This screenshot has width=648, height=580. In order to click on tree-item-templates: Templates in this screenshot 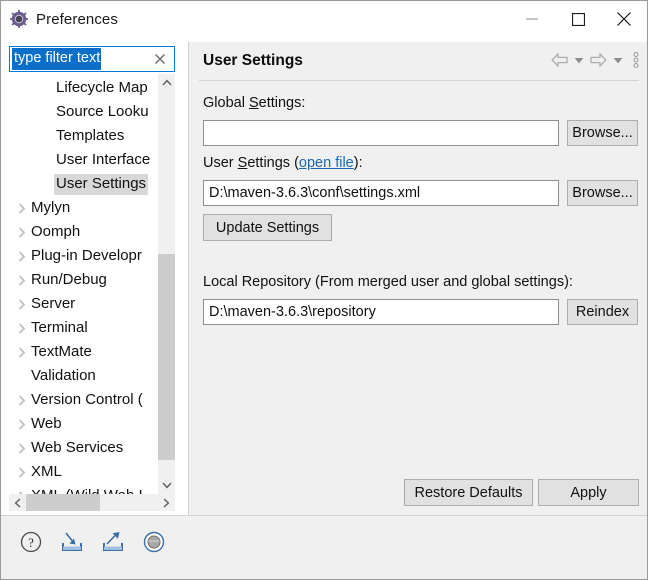, I will do `click(92, 136)`.